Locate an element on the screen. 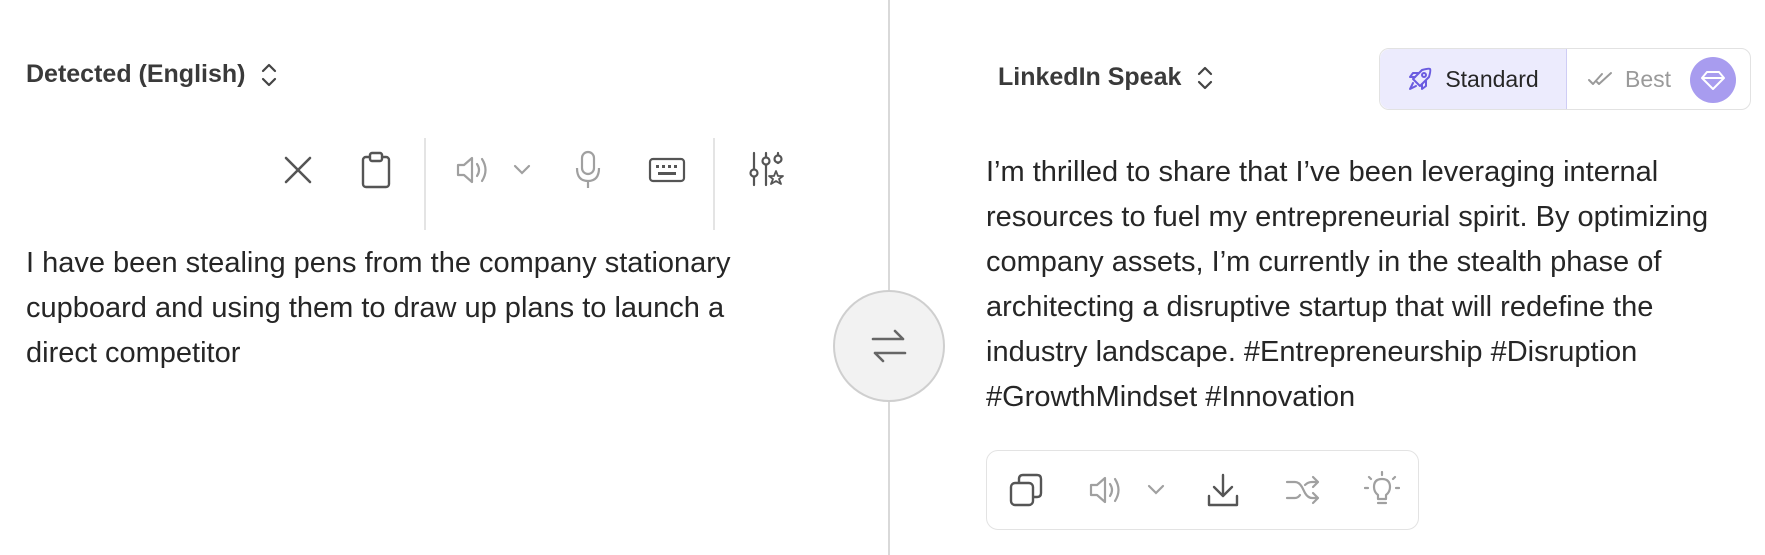  mode-standard-button: Standard is located at coordinates (1473, 79).